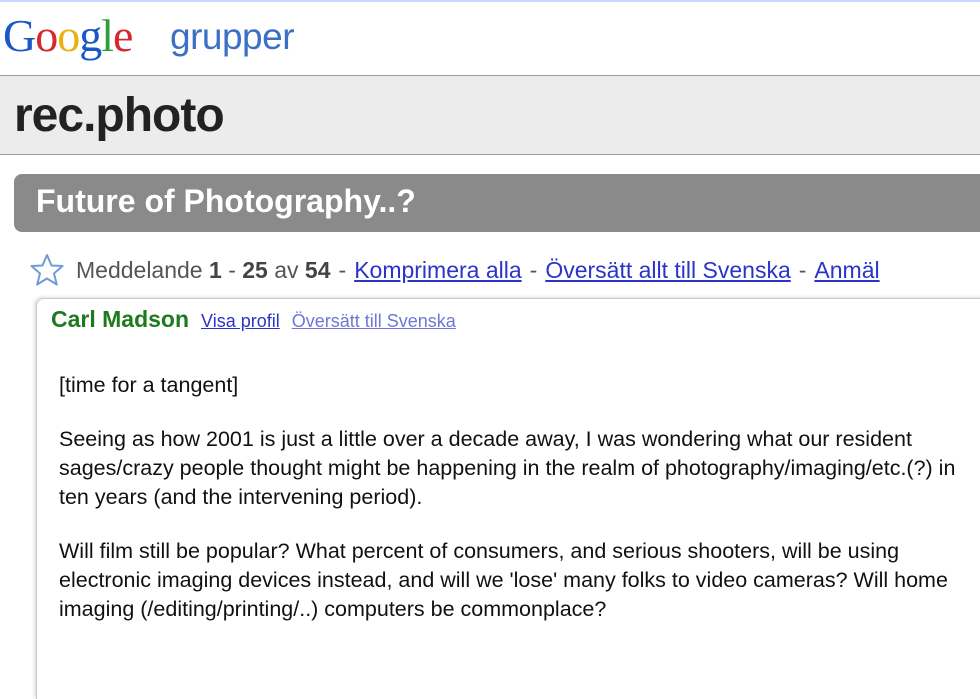 This screenshot has width=980, height=699. I want to click on google-logo: Google, so click(68, 36).